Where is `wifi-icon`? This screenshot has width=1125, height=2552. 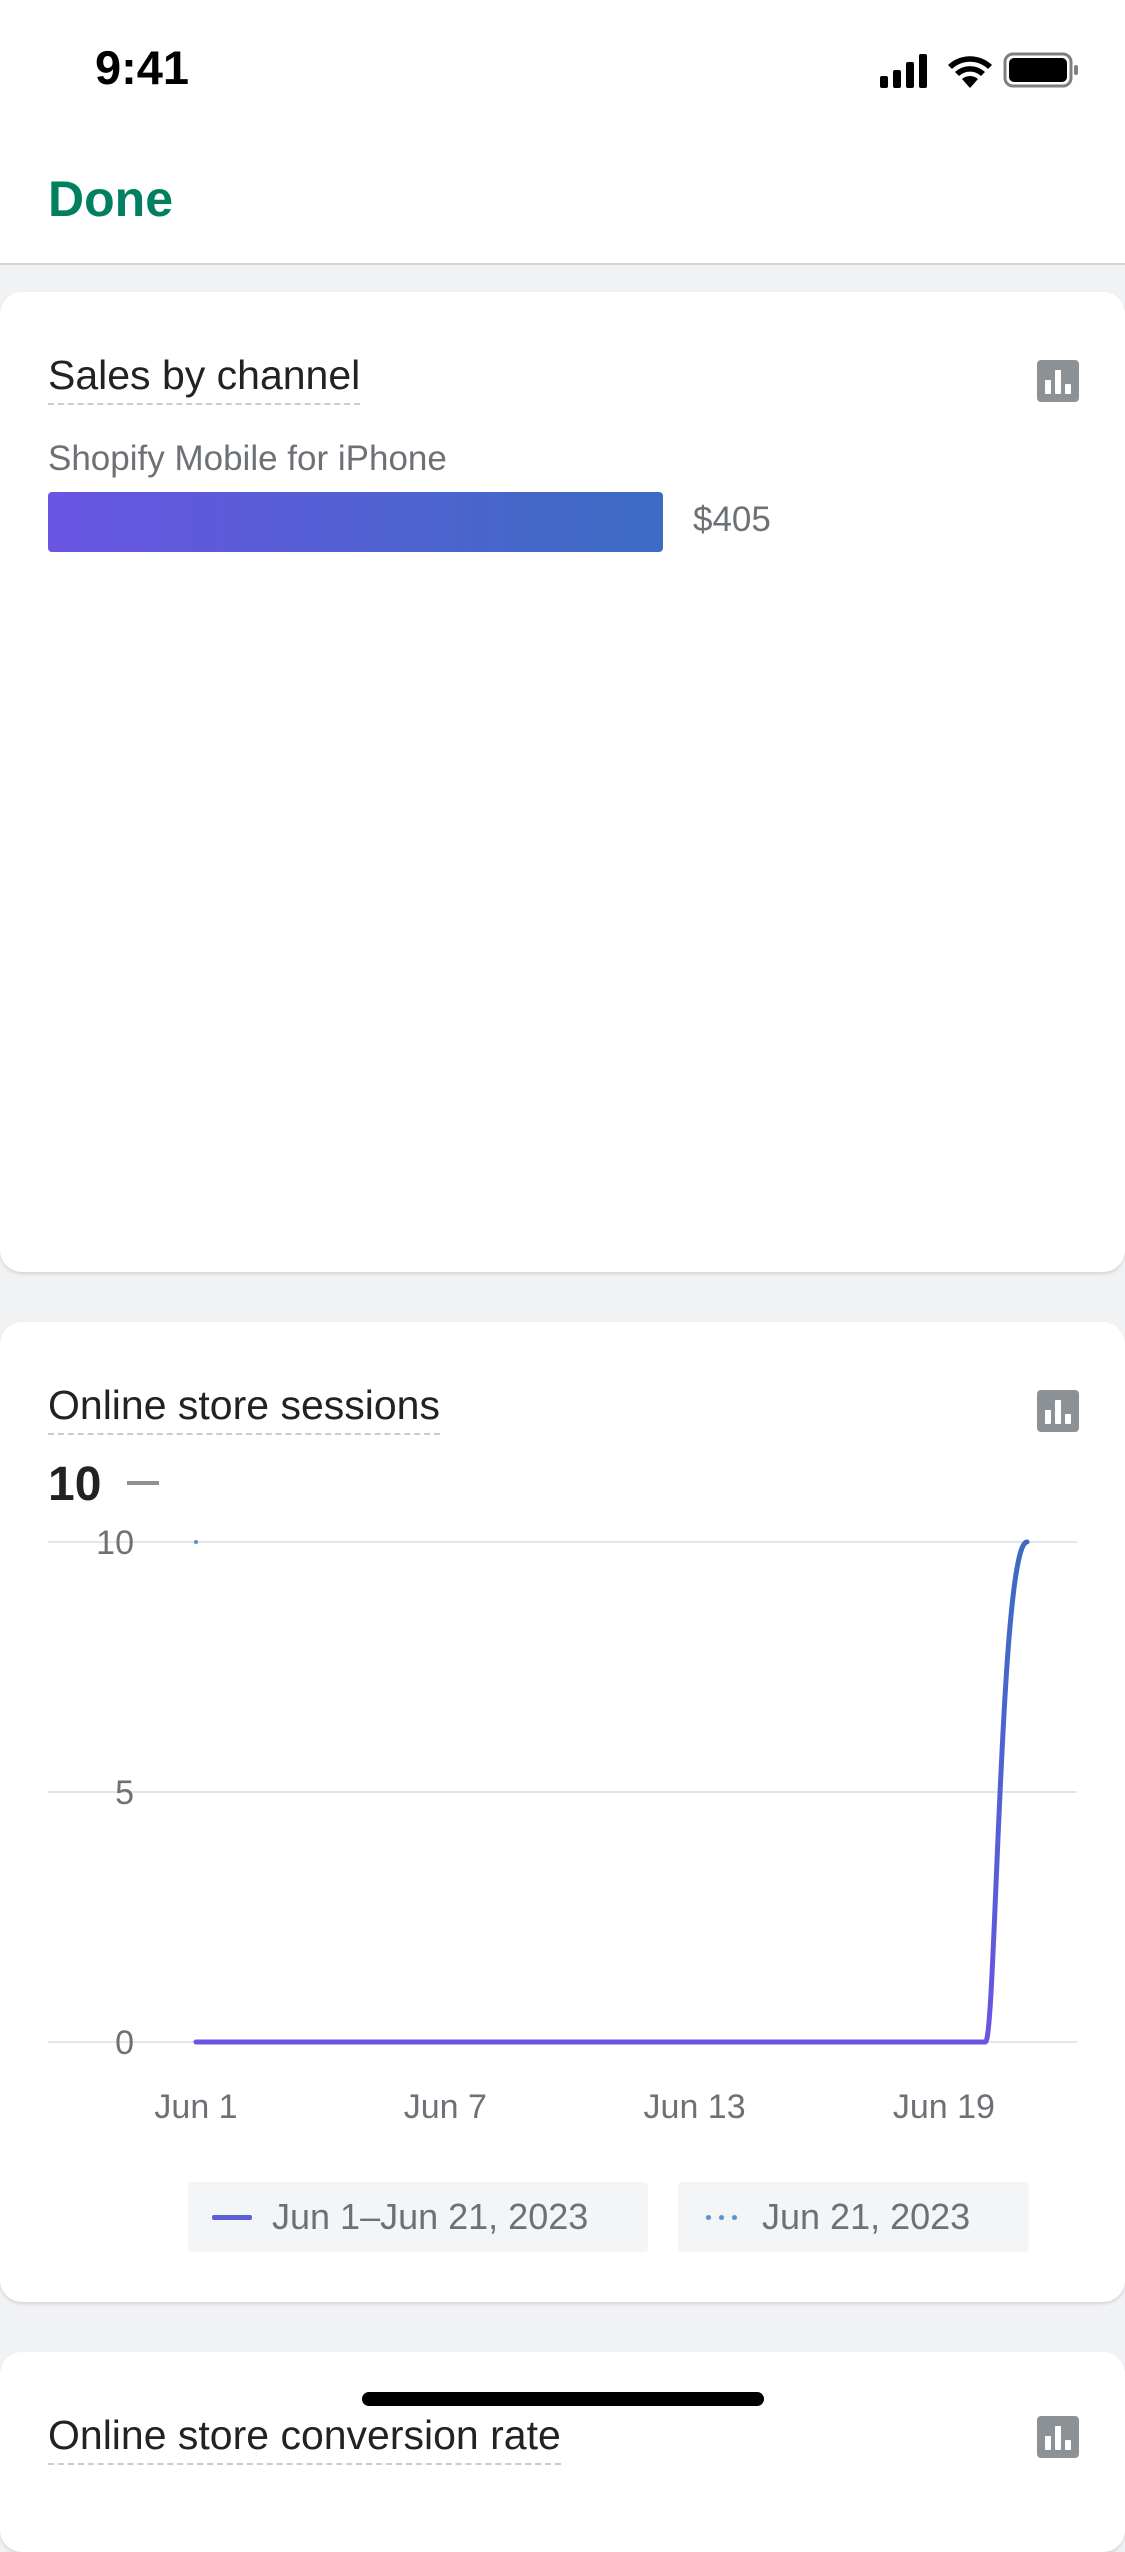 wifi-icon is located at coordinates (970, 72).